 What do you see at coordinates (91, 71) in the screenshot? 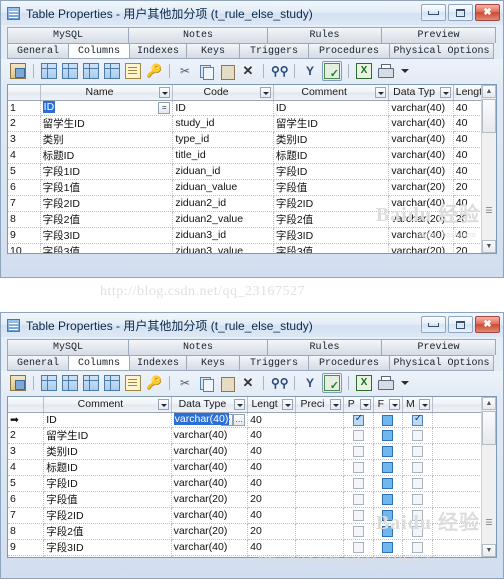
I see `add-column-icon` at bounding box center [91, 71].